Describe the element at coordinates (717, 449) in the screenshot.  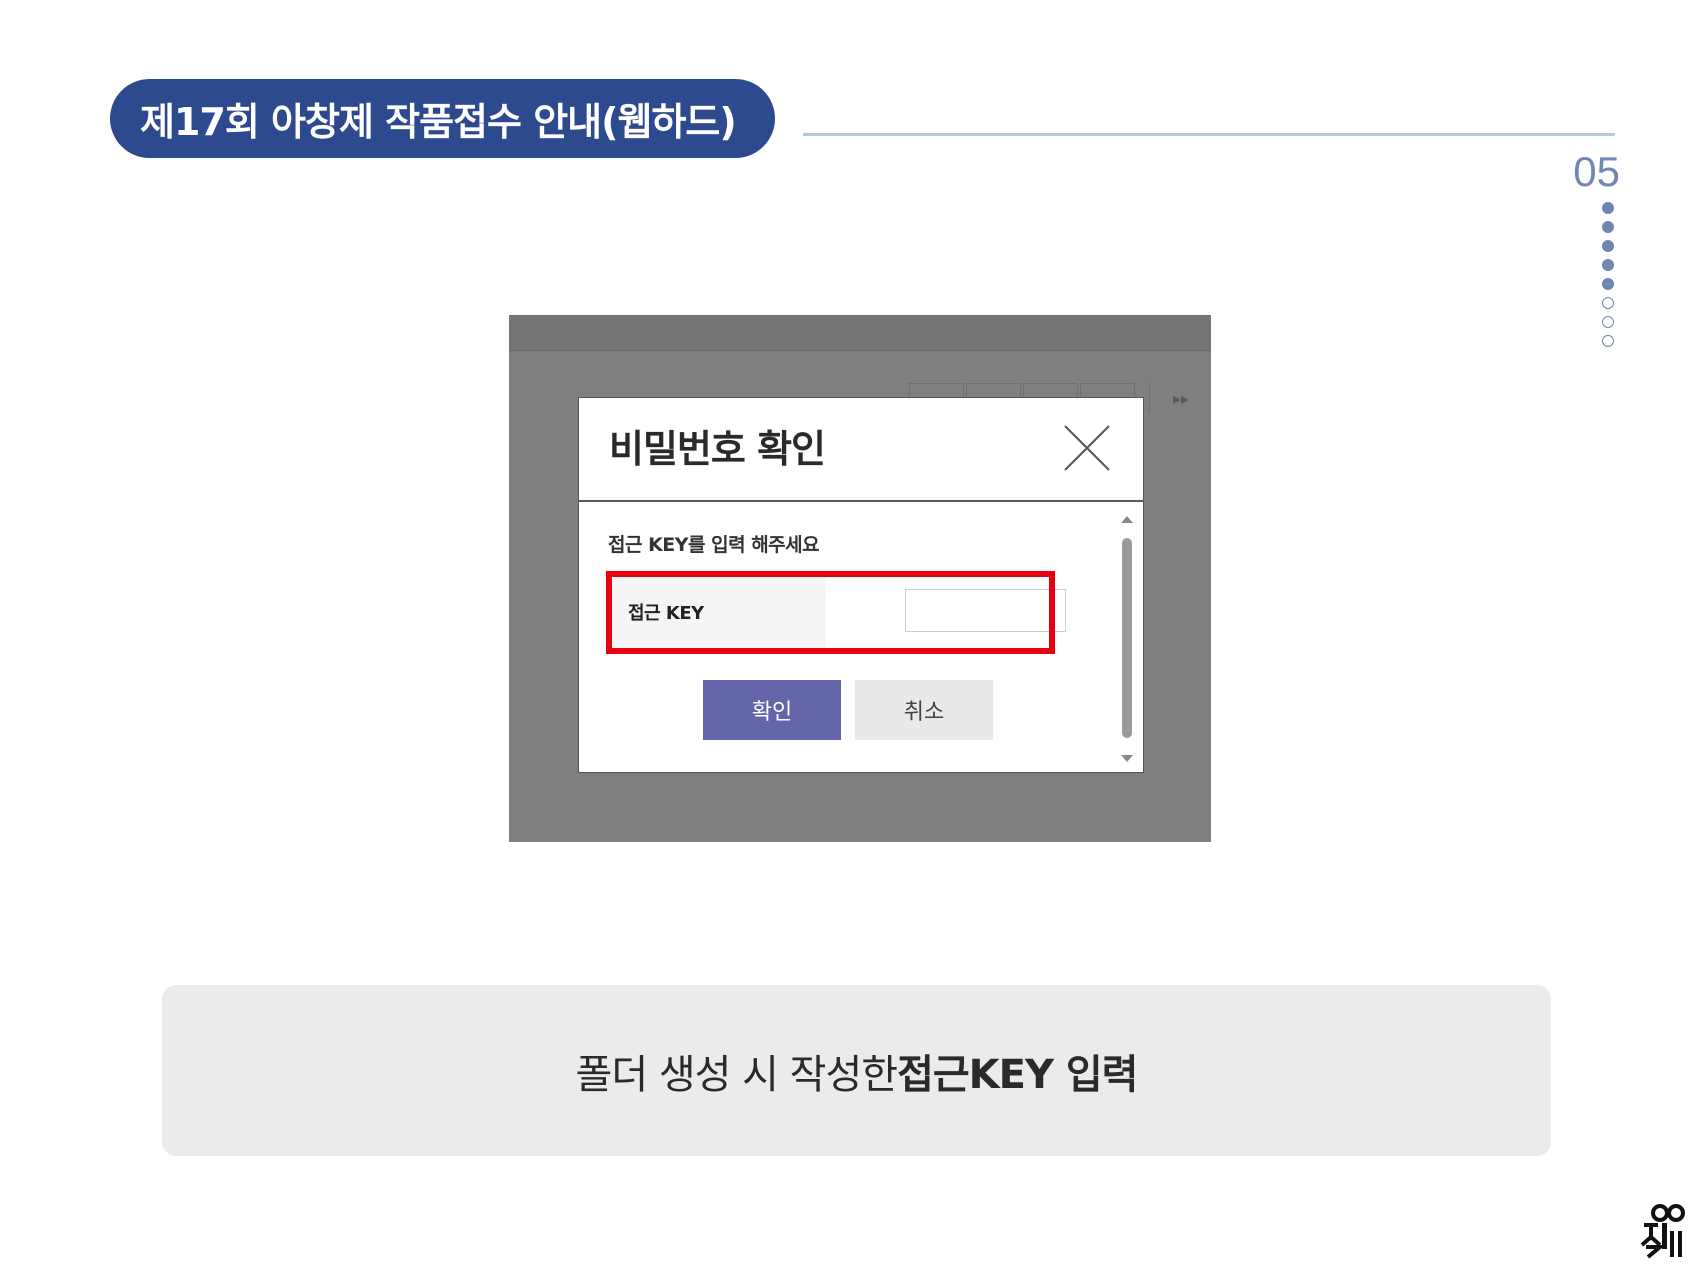
I see `dialog-title: 비밀번호 확인` at that location.